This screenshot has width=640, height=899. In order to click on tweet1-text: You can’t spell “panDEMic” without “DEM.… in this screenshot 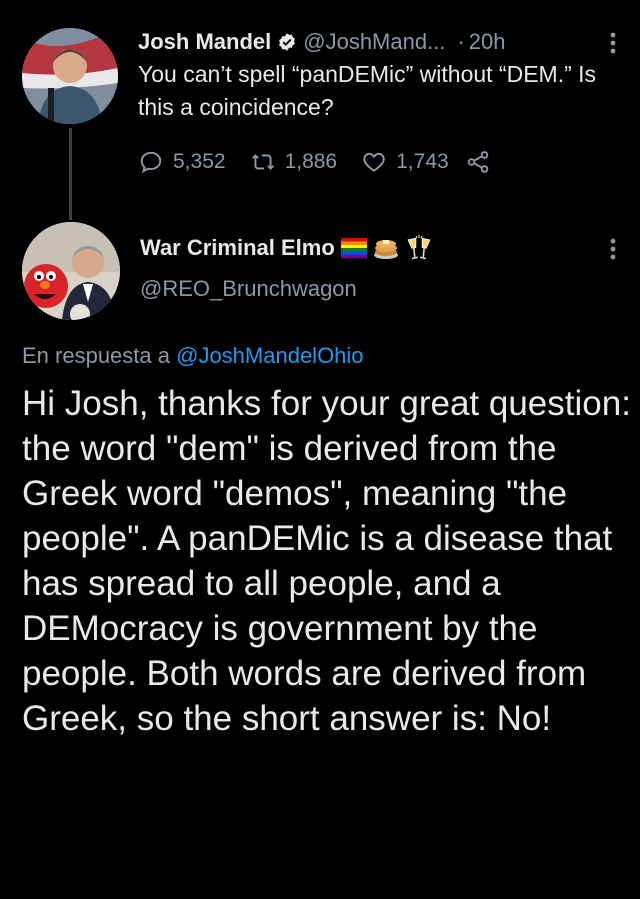, I will do `click(367, 90)`.